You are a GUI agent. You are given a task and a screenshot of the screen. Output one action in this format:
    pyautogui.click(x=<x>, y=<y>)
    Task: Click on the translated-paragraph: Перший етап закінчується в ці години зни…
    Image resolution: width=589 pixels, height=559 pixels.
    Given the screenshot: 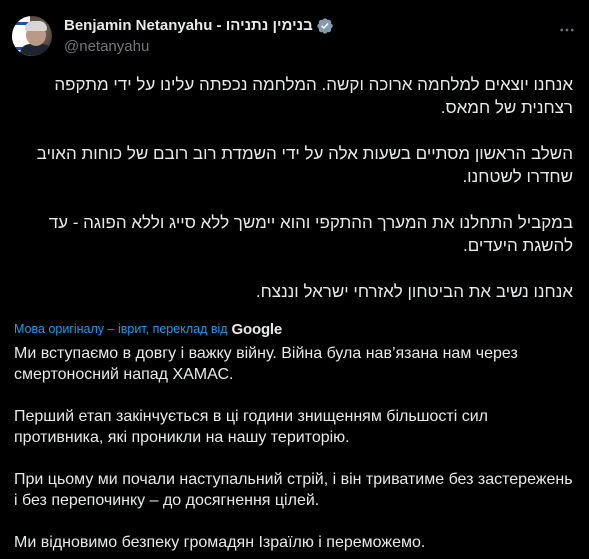 What is the action you would take?
    pyautogui.click(x=251, y=427)
    